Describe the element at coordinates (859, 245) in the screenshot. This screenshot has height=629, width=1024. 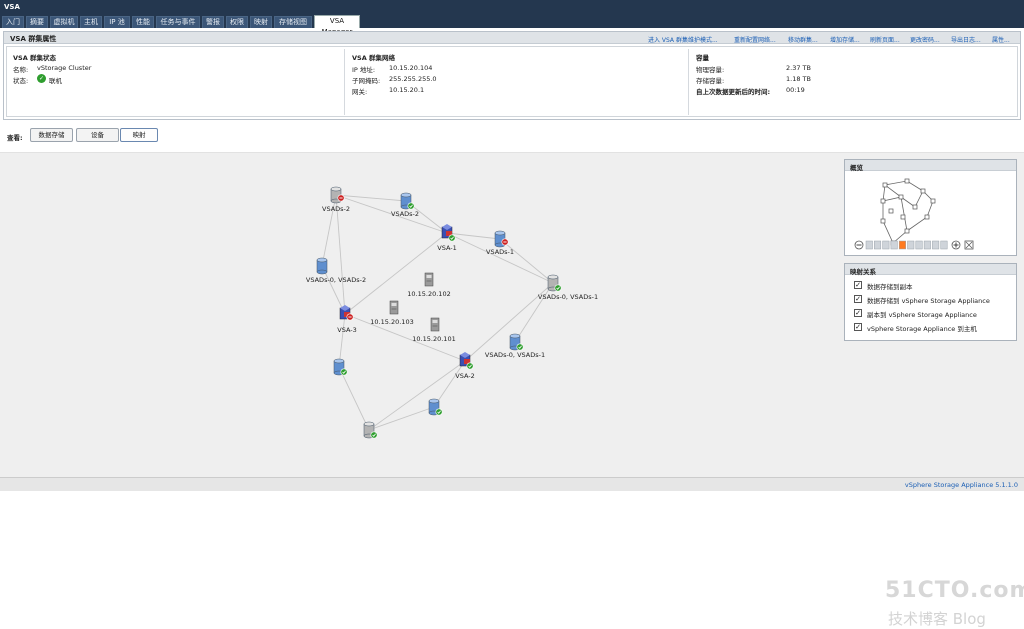
I see `zoom-slider` at that location.